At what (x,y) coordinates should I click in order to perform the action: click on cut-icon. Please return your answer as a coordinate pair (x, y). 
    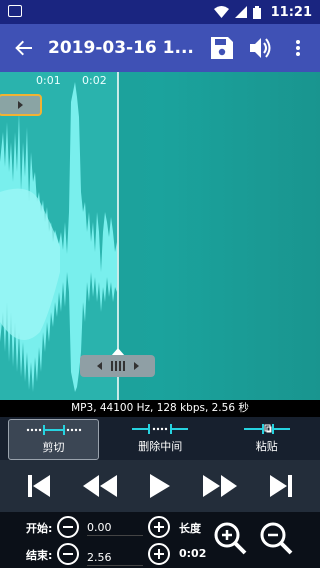
    Looking at the image, I should click on (53, 429).